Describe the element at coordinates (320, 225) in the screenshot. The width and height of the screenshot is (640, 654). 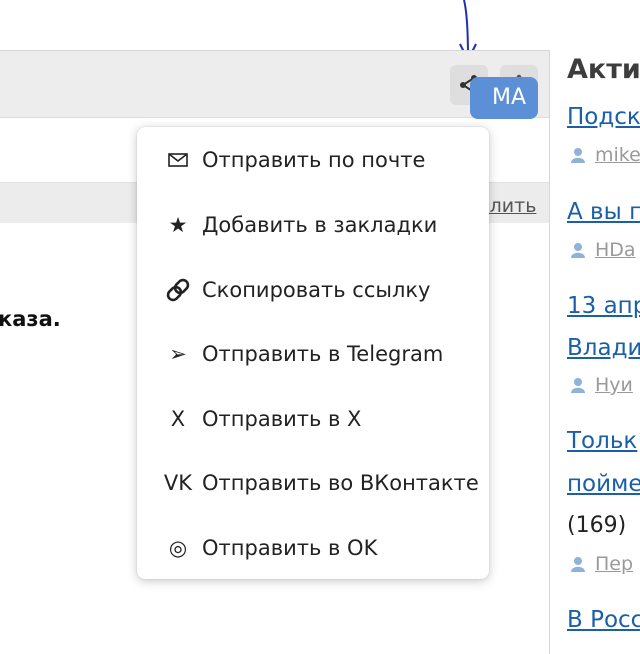
I see `menu-item-label: Добавить в закладки` at that location.